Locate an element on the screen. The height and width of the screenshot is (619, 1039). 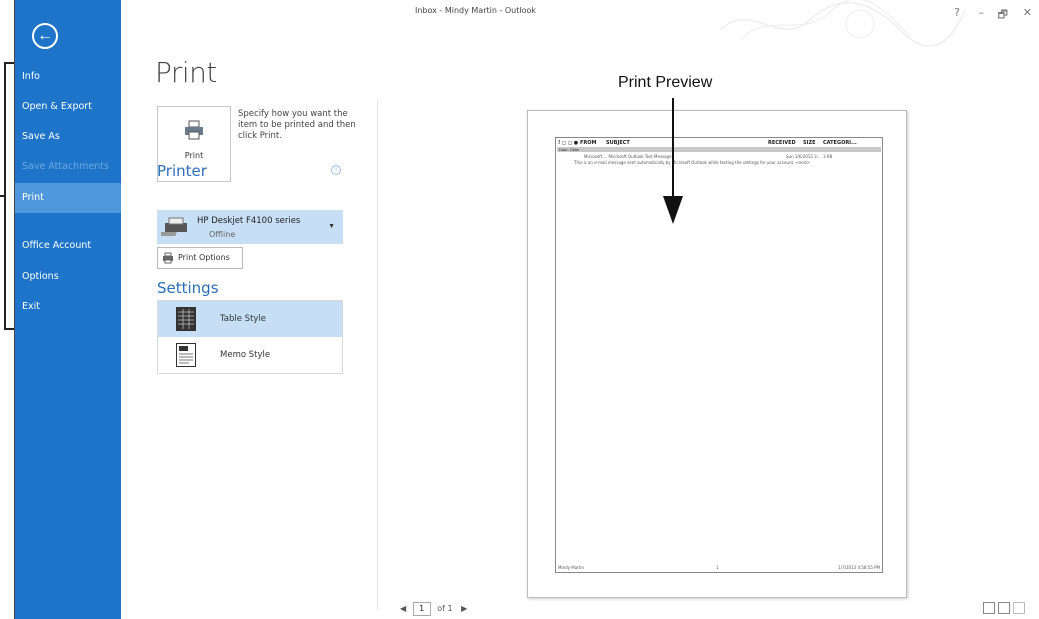
preview-col-from: FROM is located at coordinates (588, 143).